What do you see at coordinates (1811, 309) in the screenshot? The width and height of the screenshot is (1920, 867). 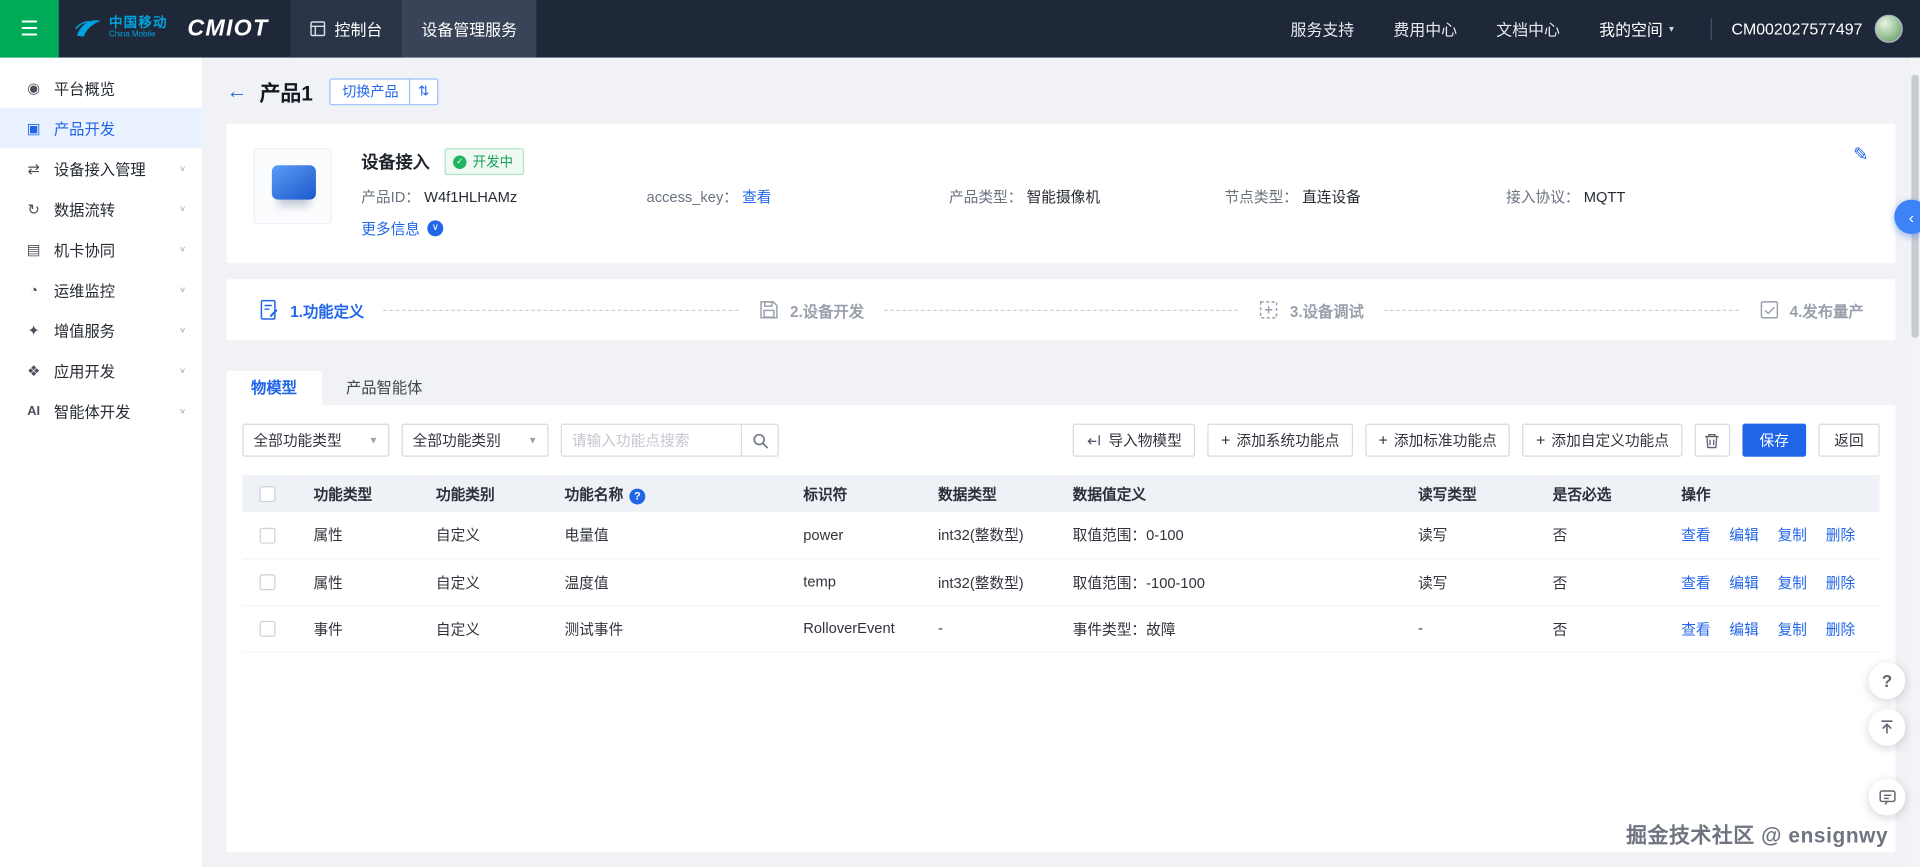 I see `step-release-production: 4.发布量产` at bounding box center [1811, 309].